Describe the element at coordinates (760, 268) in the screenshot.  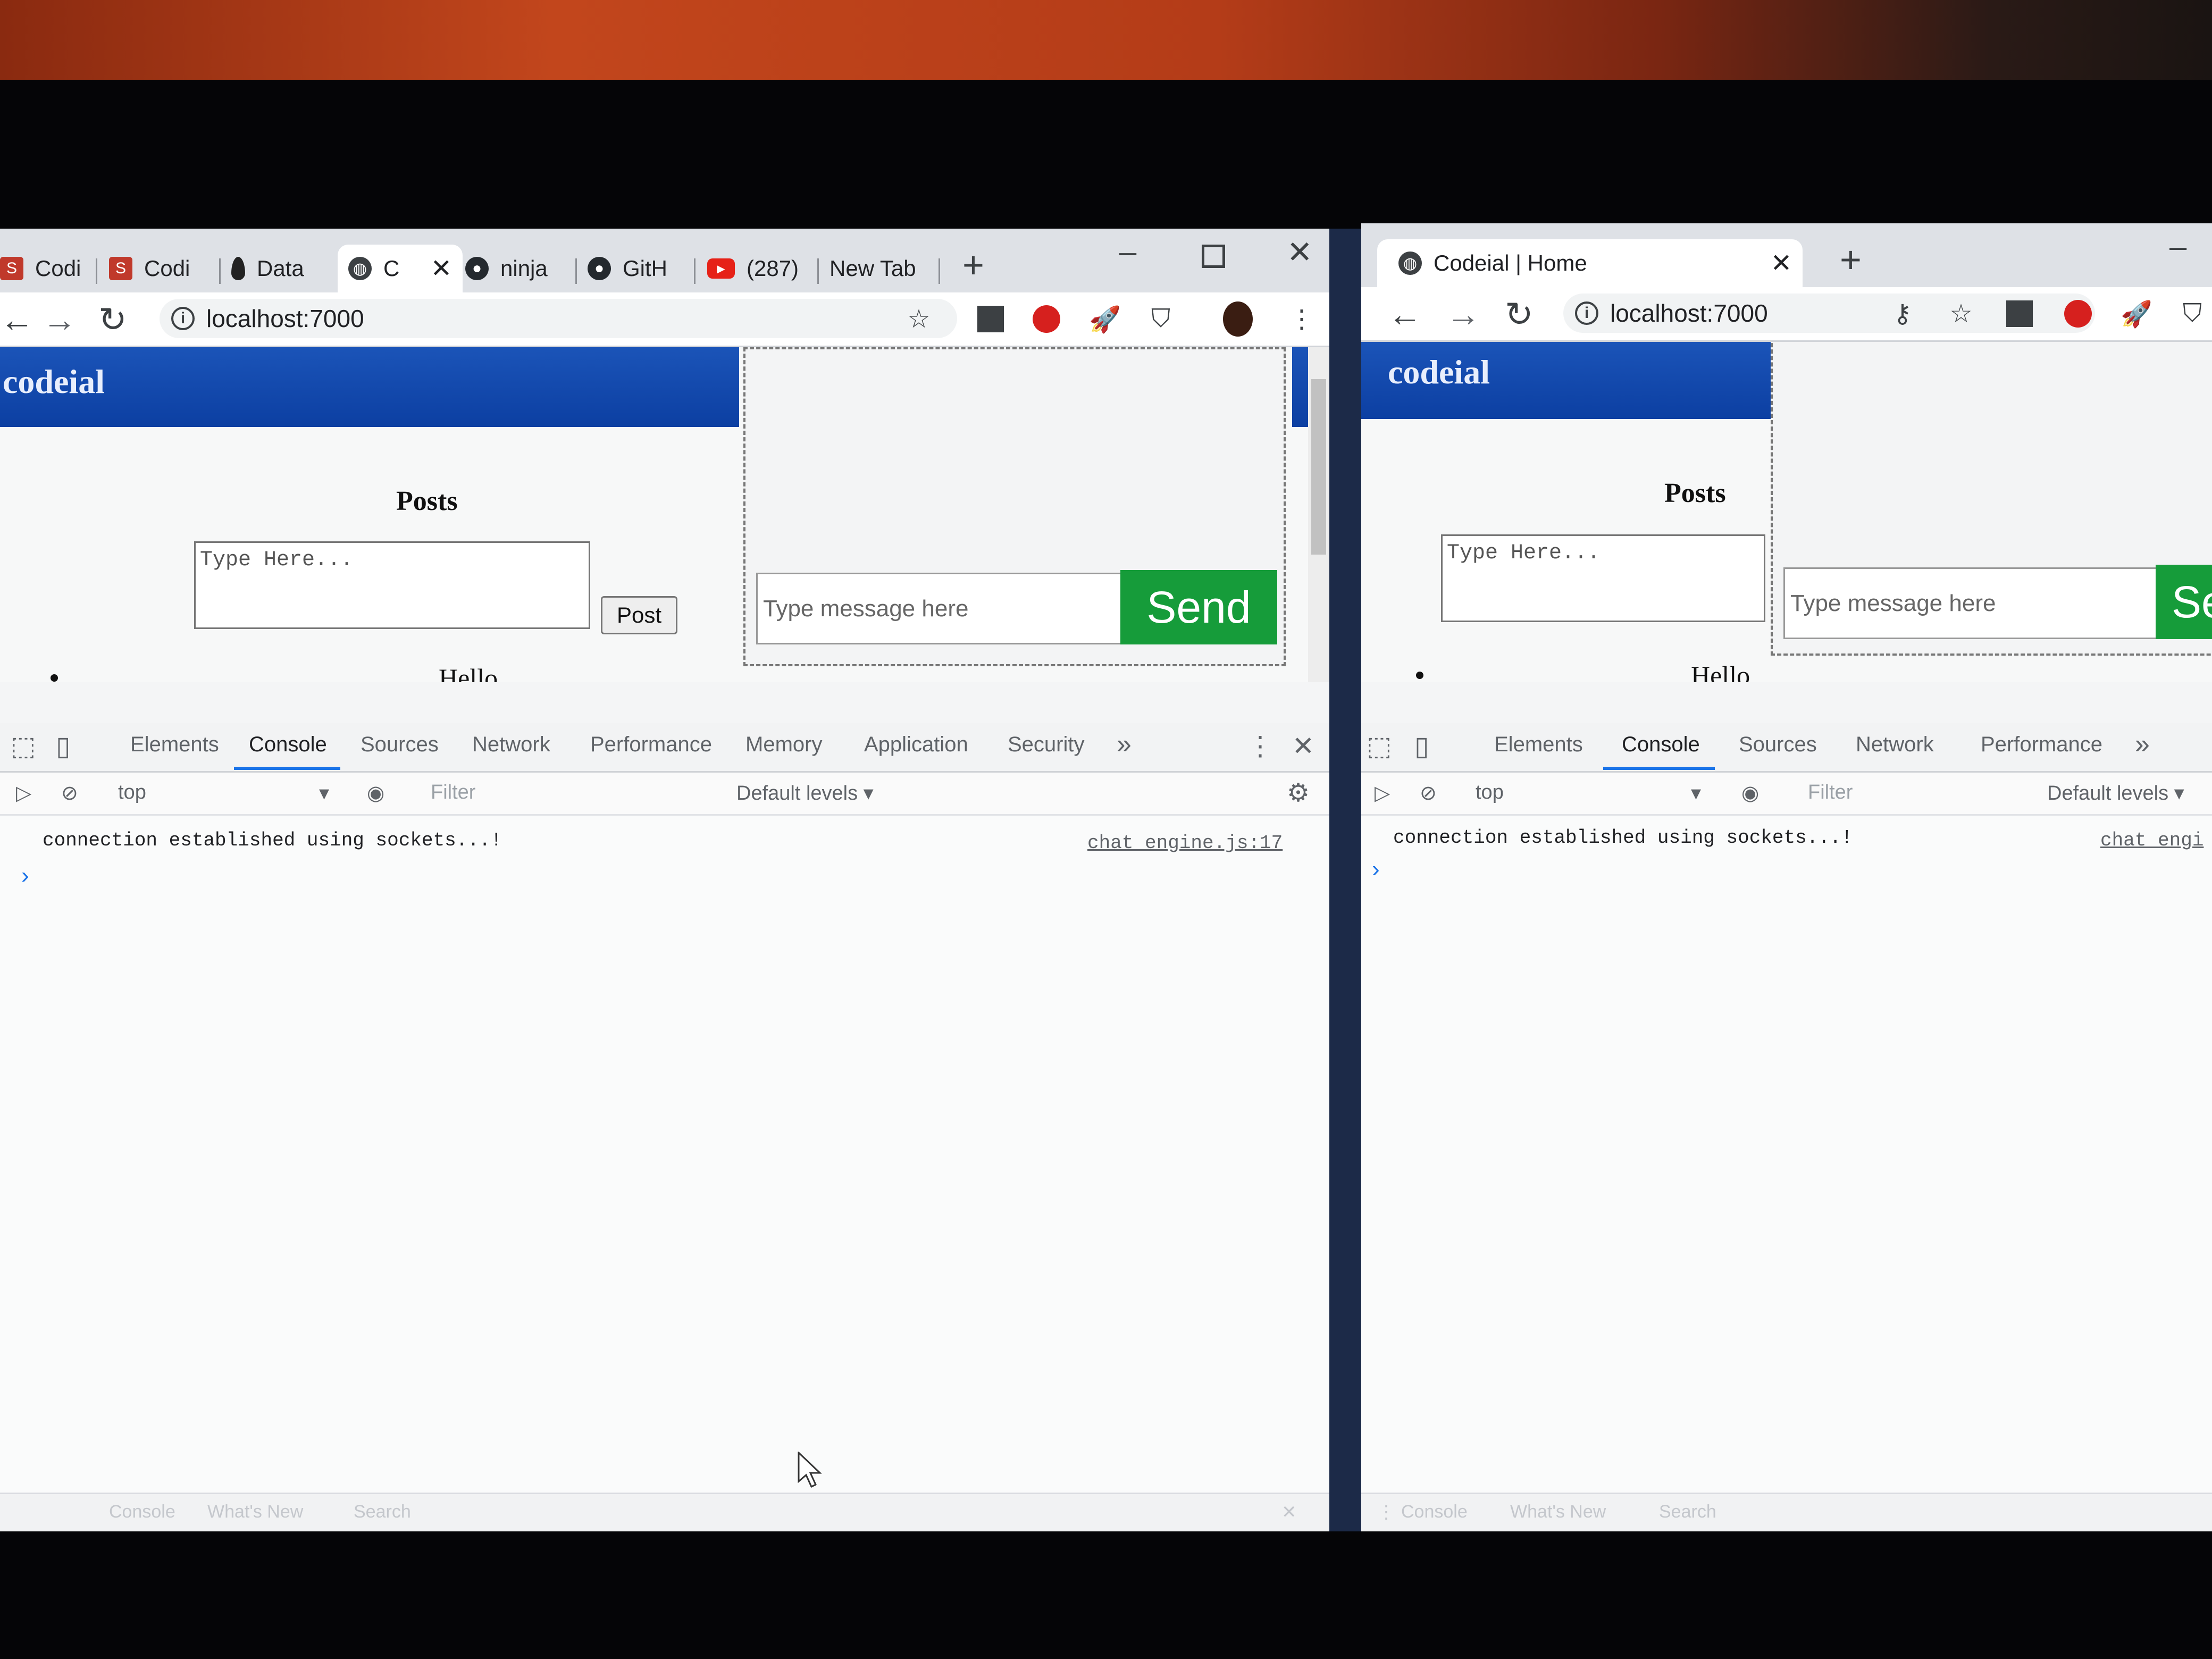
I see `tab-youtube: ▶ (287)` at that location.